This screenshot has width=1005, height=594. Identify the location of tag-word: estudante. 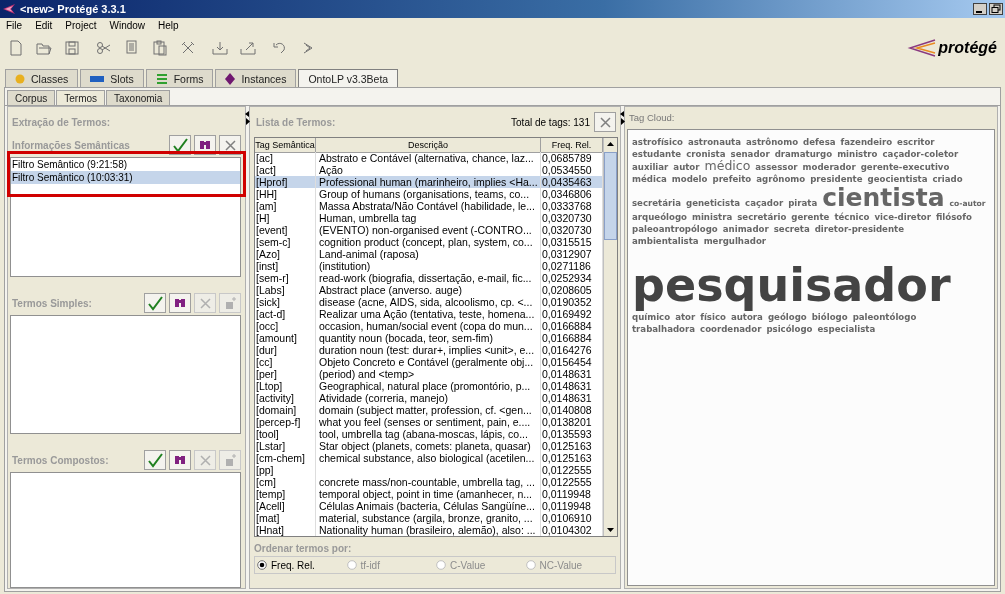
(657, 154).